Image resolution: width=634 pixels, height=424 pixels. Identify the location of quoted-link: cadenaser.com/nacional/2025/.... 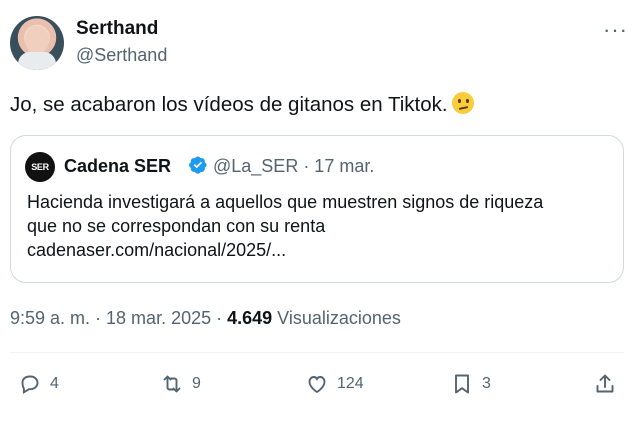
(322, 250).